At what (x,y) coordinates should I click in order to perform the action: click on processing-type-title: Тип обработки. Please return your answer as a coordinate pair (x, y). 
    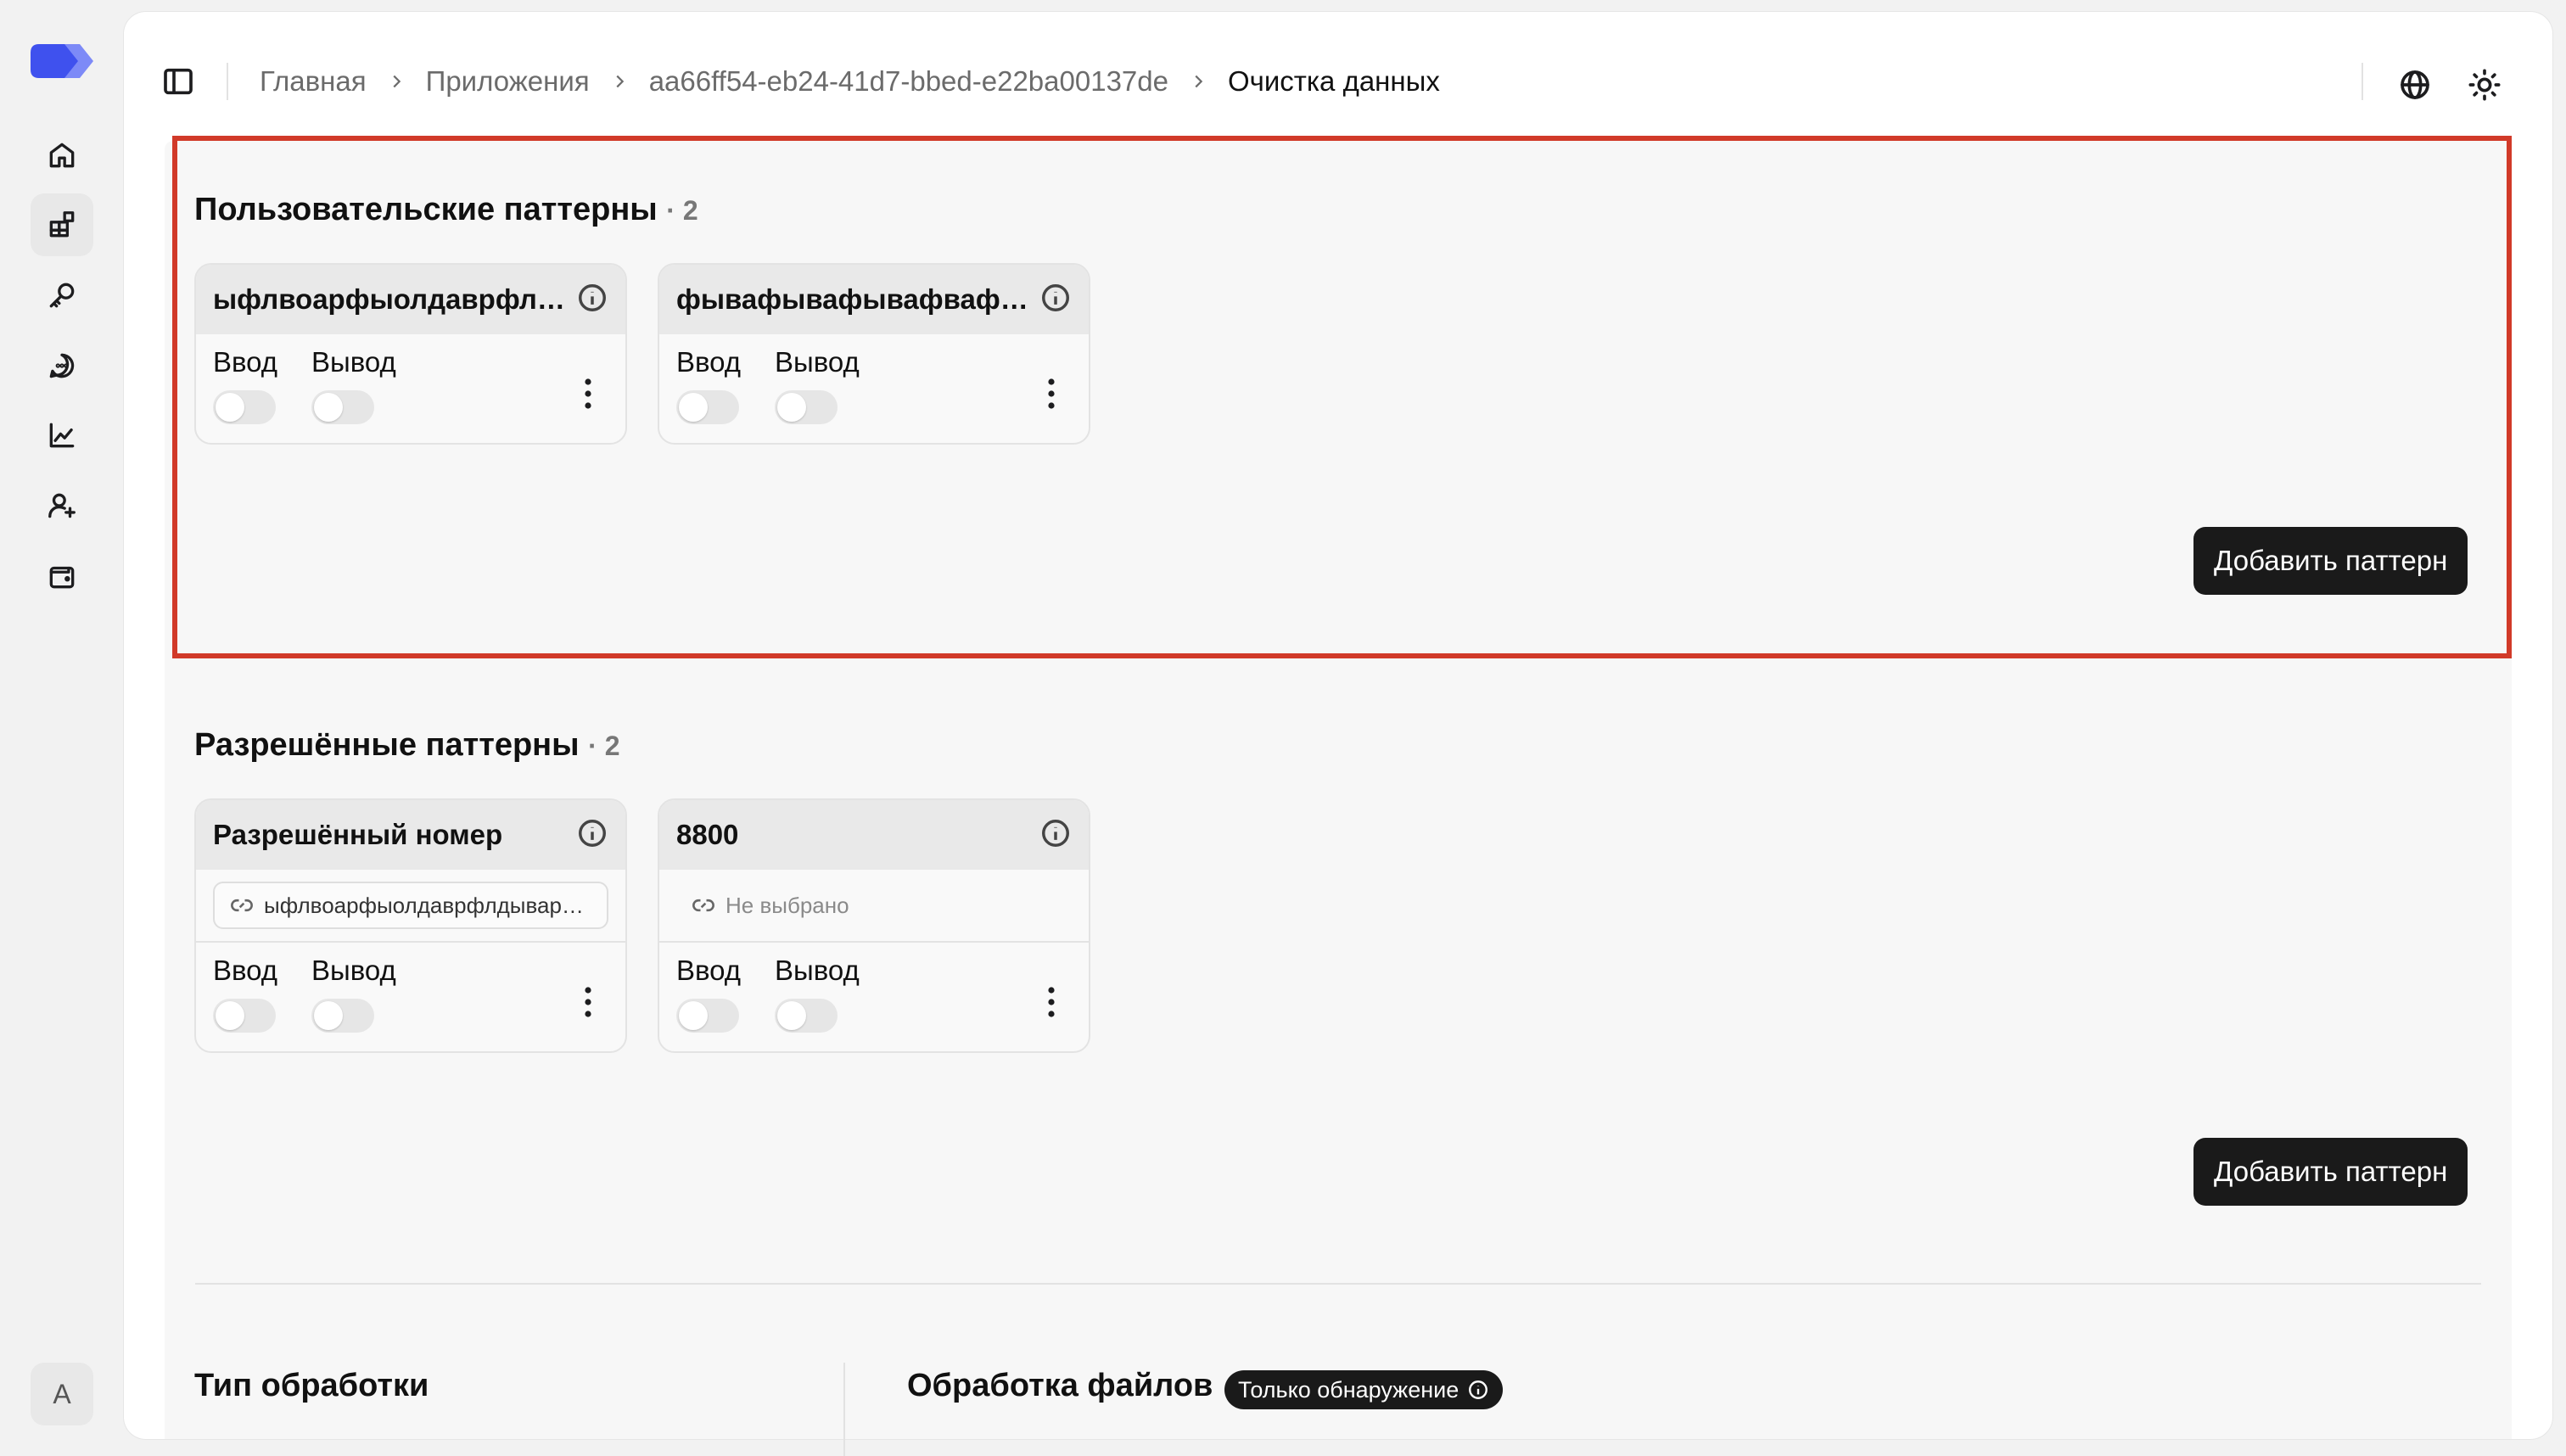
    Looking at the image, I should click on (311, 1385).